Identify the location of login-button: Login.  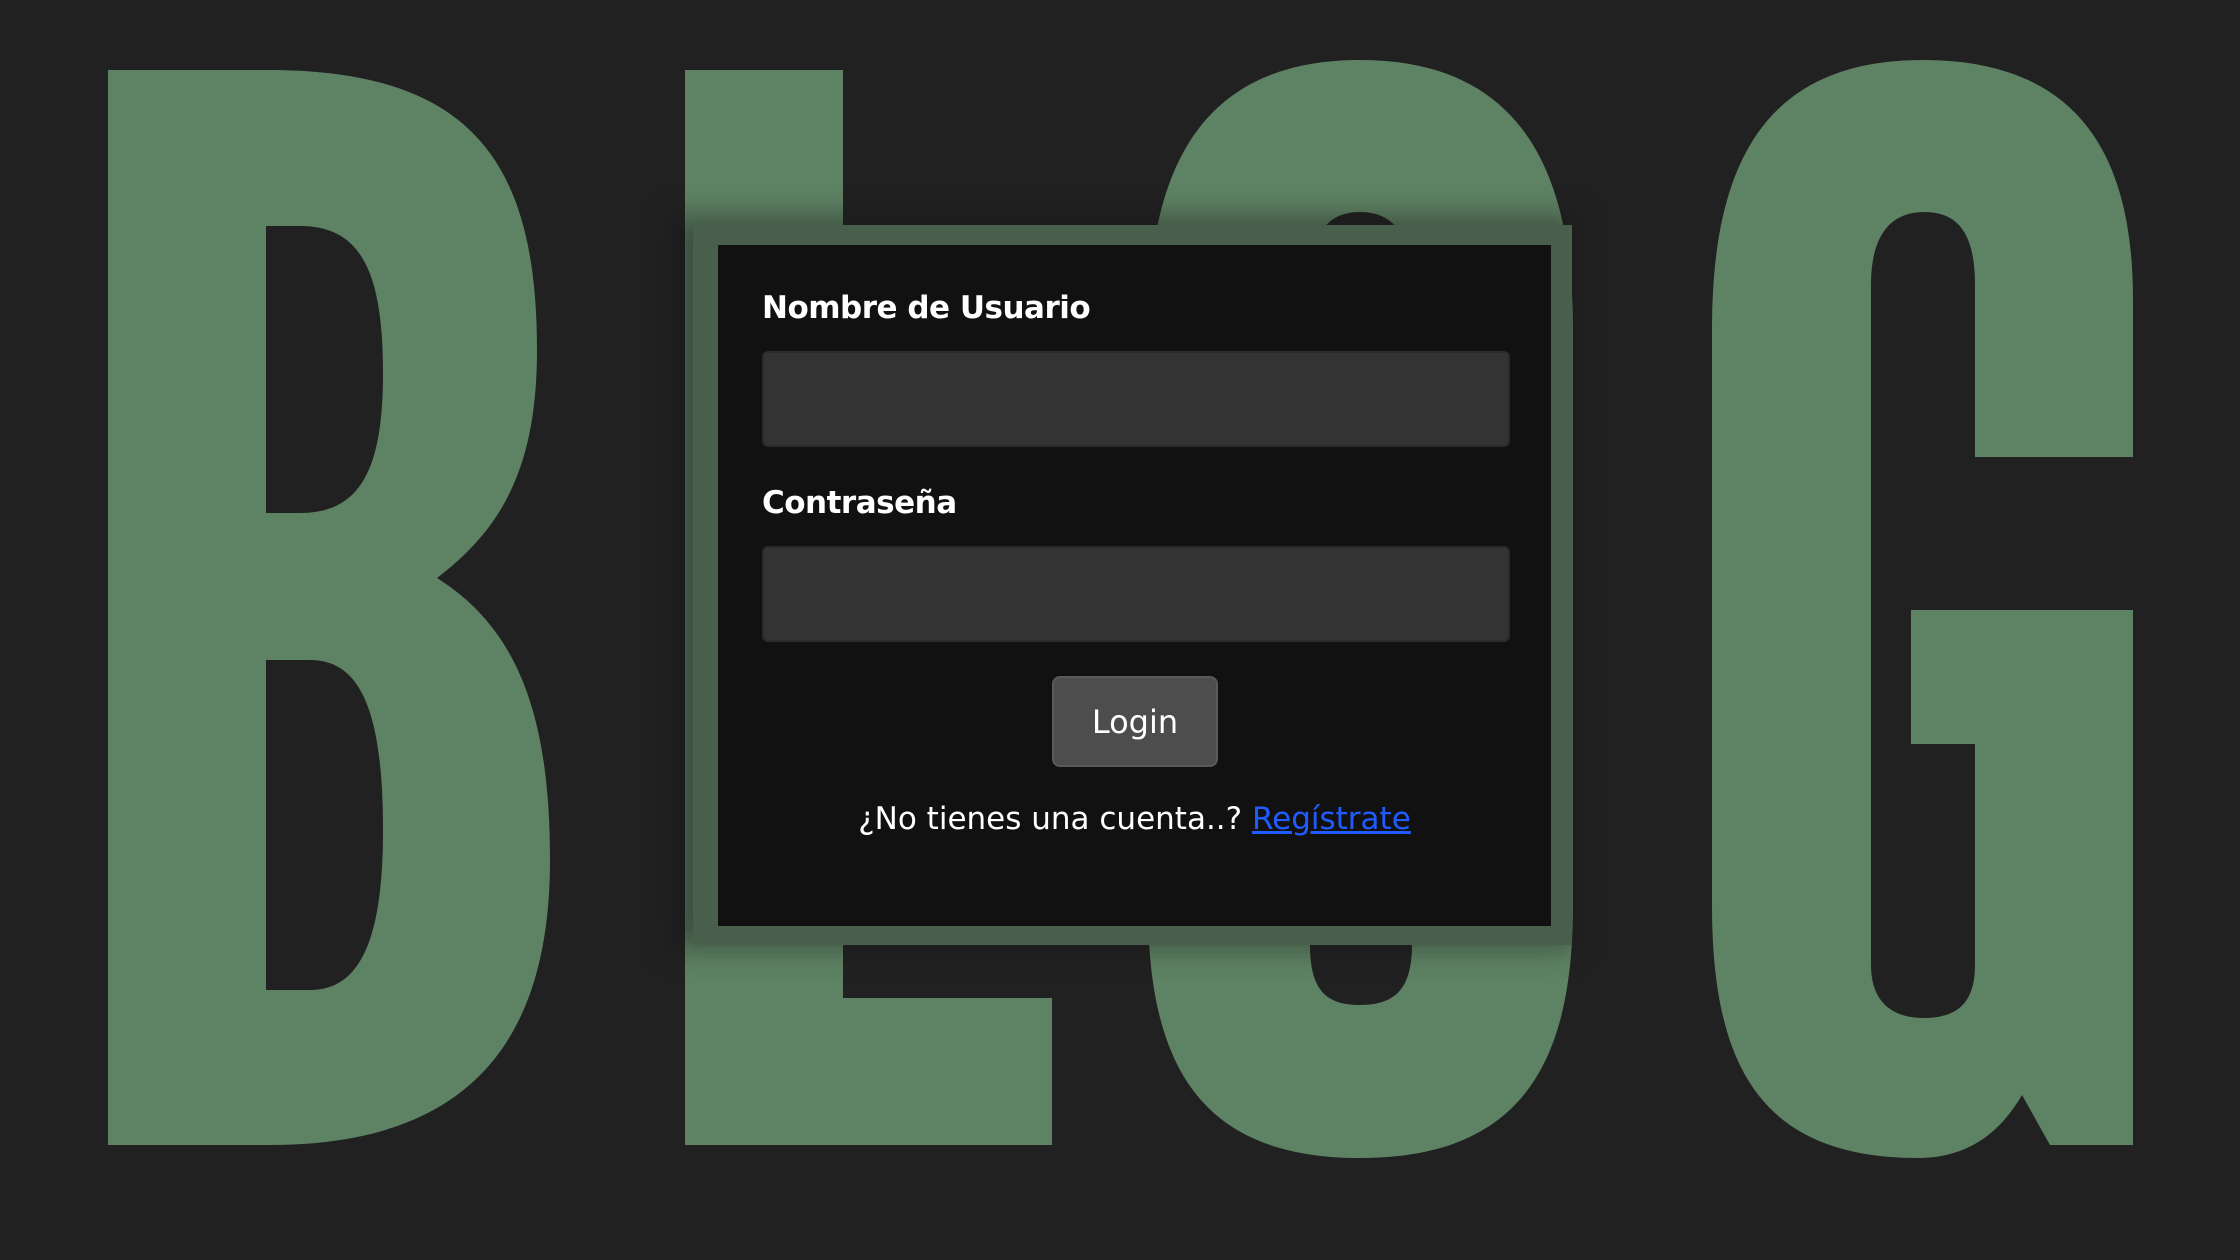
(1135, 721).